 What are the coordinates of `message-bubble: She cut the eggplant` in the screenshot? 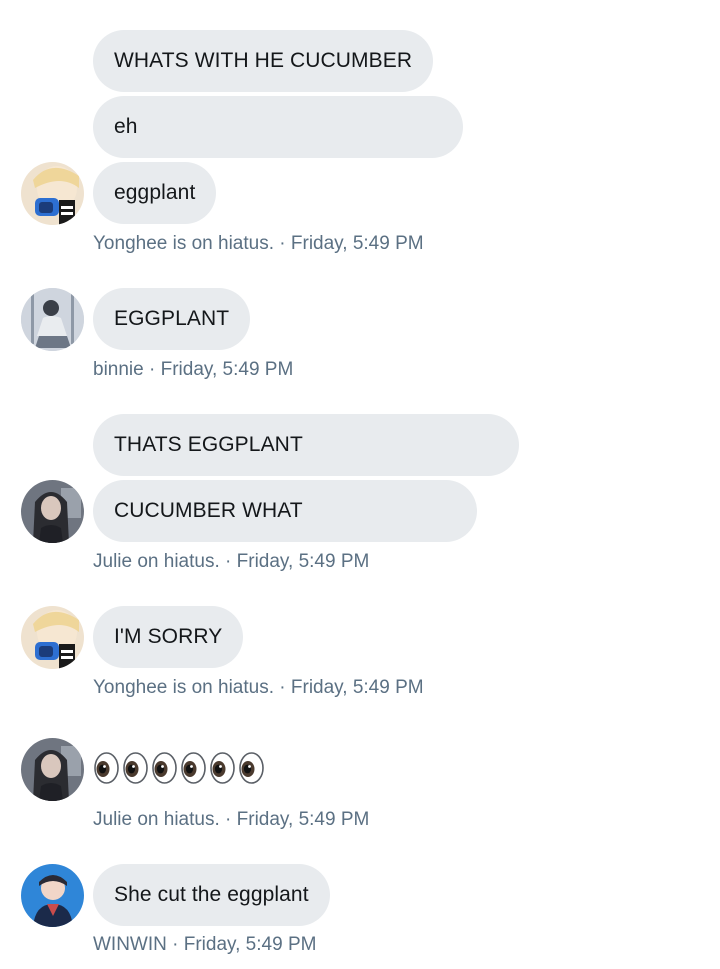 It's located at (211, 895).